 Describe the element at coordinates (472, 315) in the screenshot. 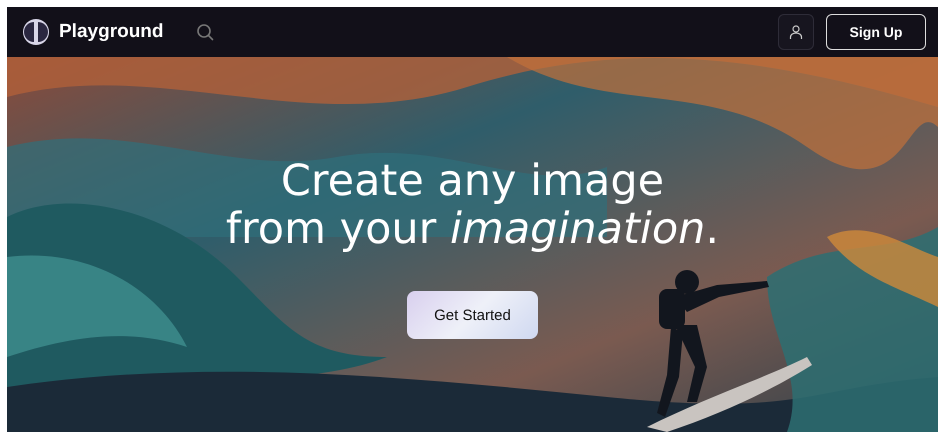

I see `get-started-button: Get Started` at that location.